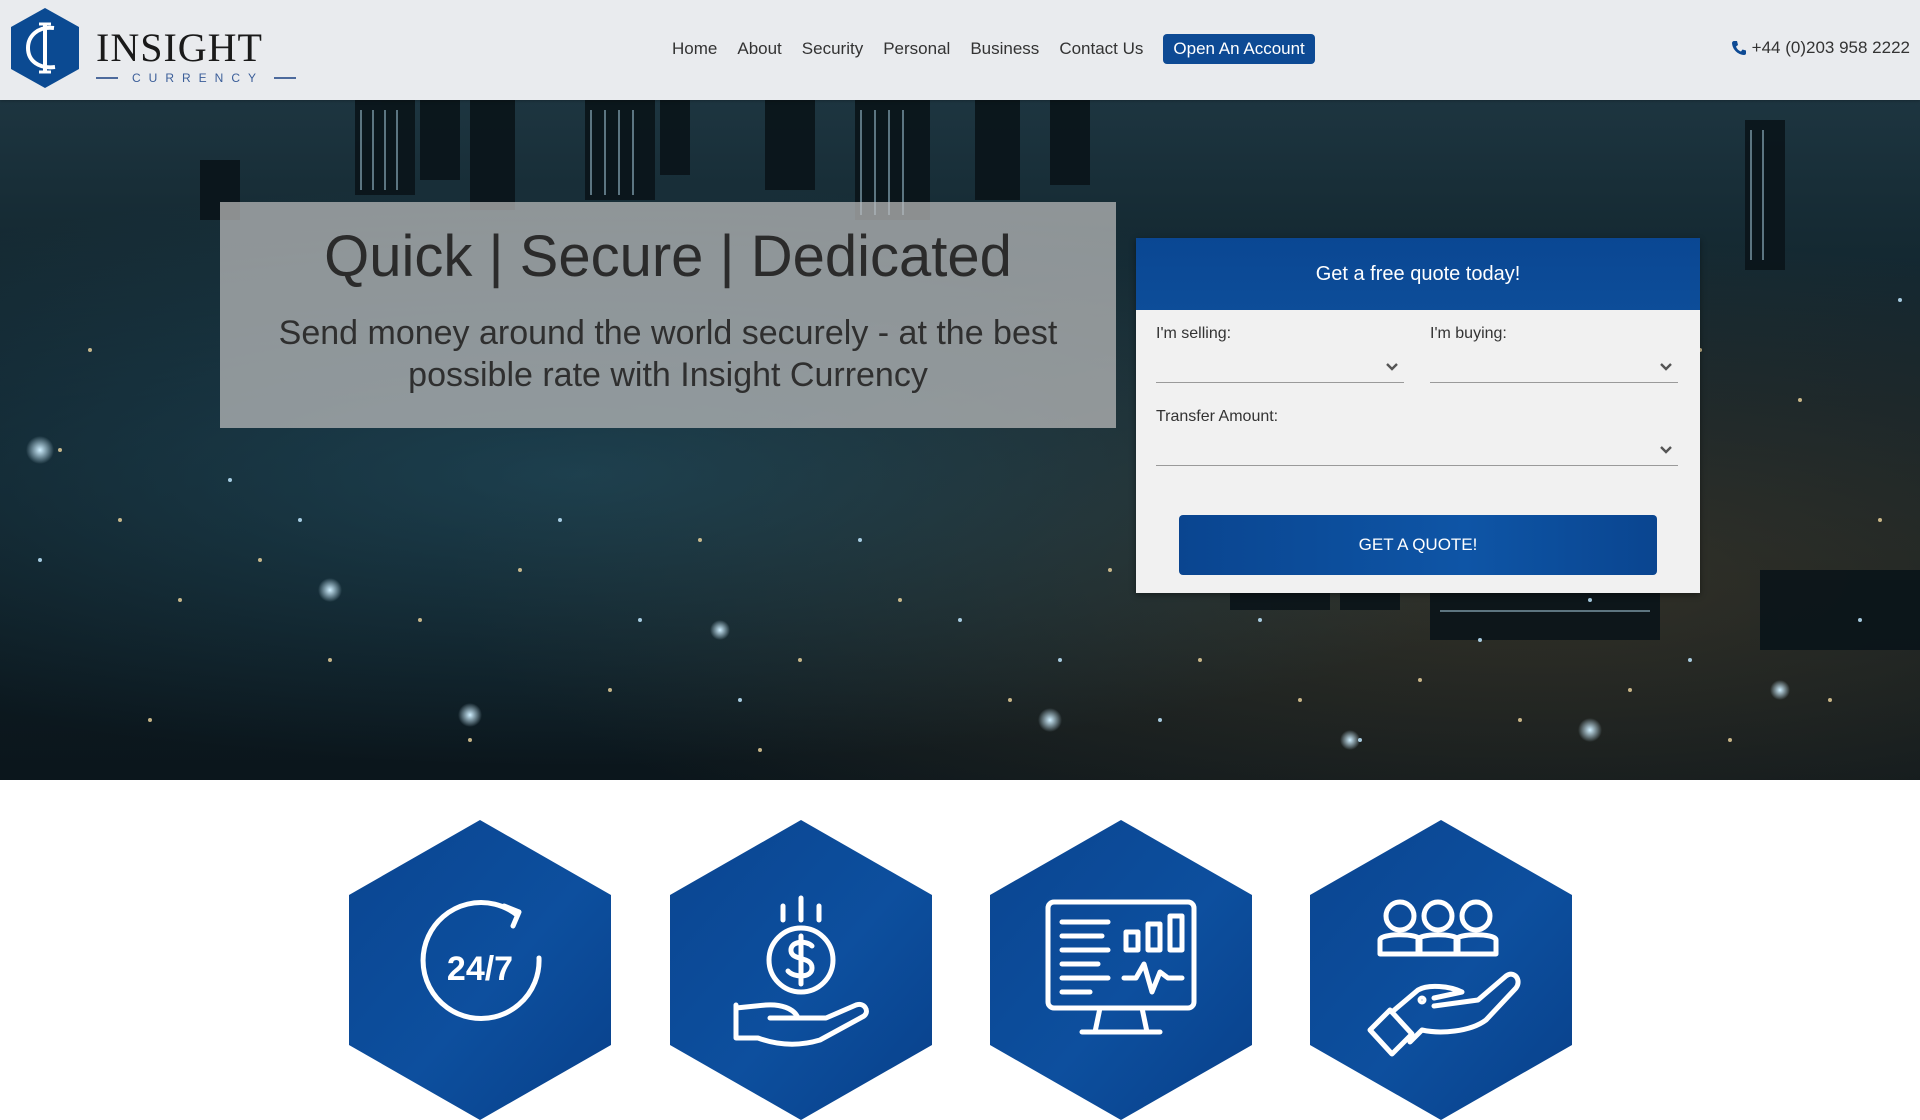 The height and width of the screenshot is (1120, 1920). Describe the element at coordinates (285, 78) in the screenshot. I see `brand-rule-right` at that location.